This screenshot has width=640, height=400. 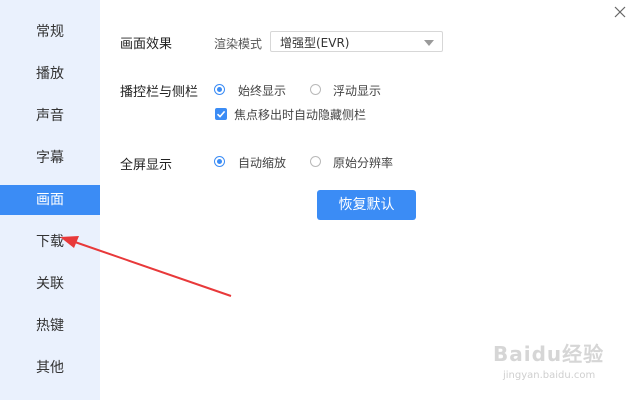 I want to click on fullscreen-label: 全屏显示, so click(x=146, y=165).